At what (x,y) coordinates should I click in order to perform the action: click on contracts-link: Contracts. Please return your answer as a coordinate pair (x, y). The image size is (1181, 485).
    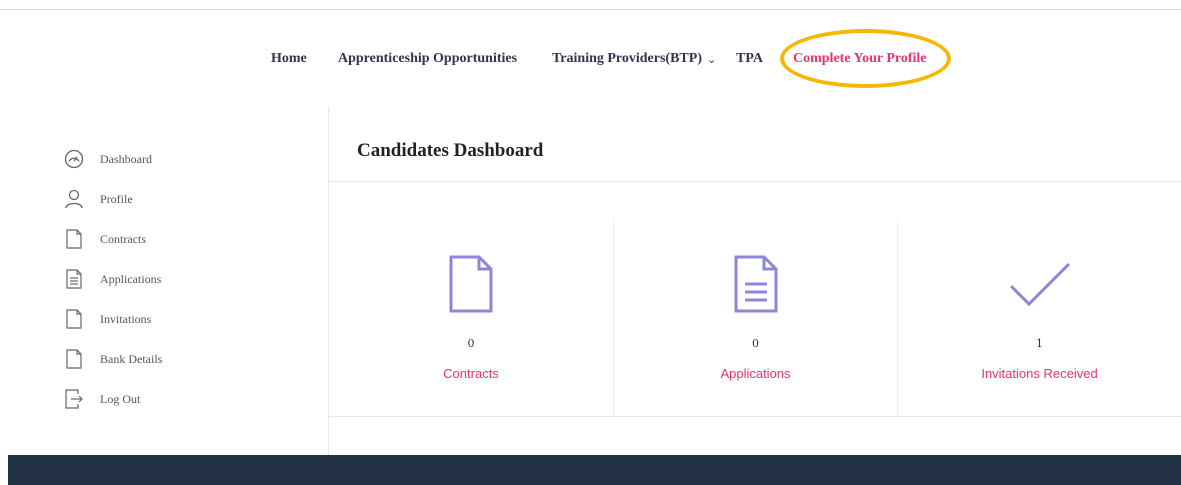
    Looking at the image, I should click on (471, 373).